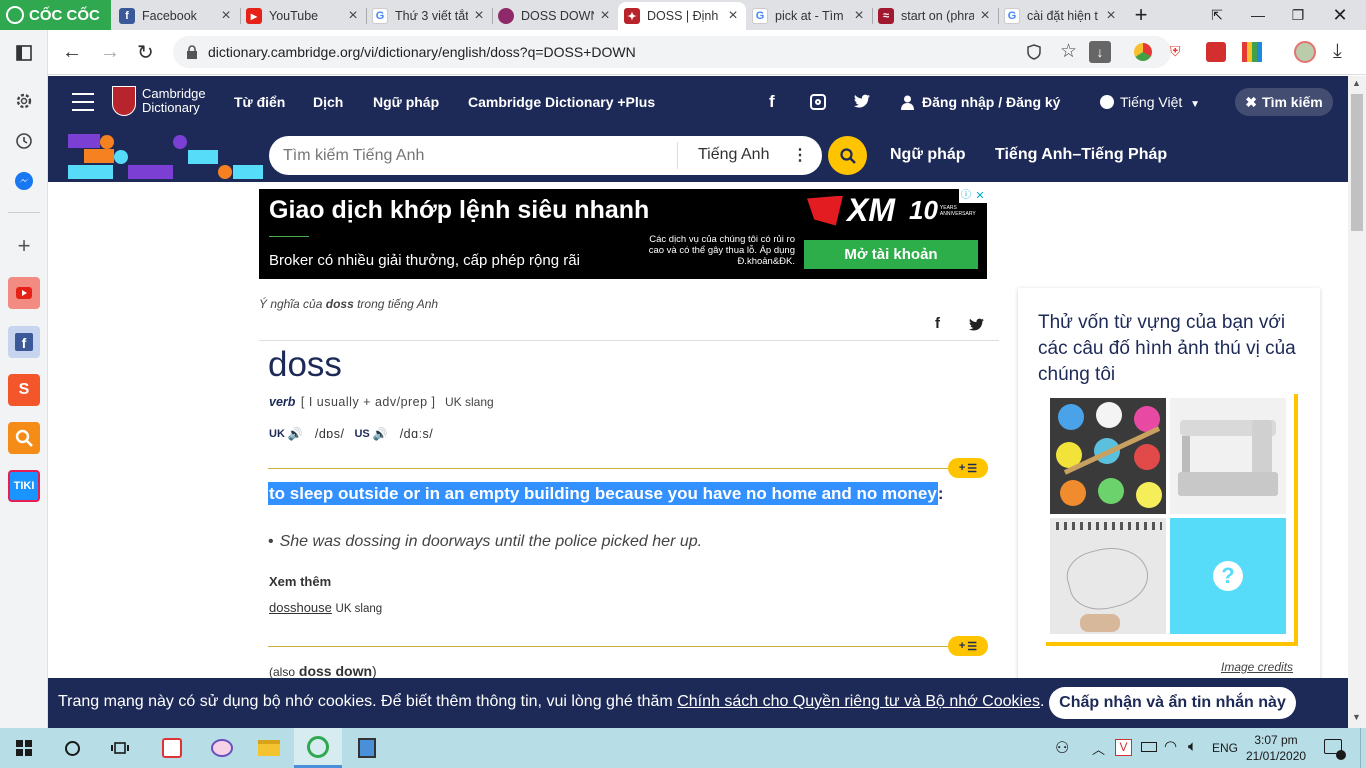 The width and height of the screenshot is (1366, 768). Describe the element at coordinates (192, 52) in the screenshot. I see `lock-icon` at that location.